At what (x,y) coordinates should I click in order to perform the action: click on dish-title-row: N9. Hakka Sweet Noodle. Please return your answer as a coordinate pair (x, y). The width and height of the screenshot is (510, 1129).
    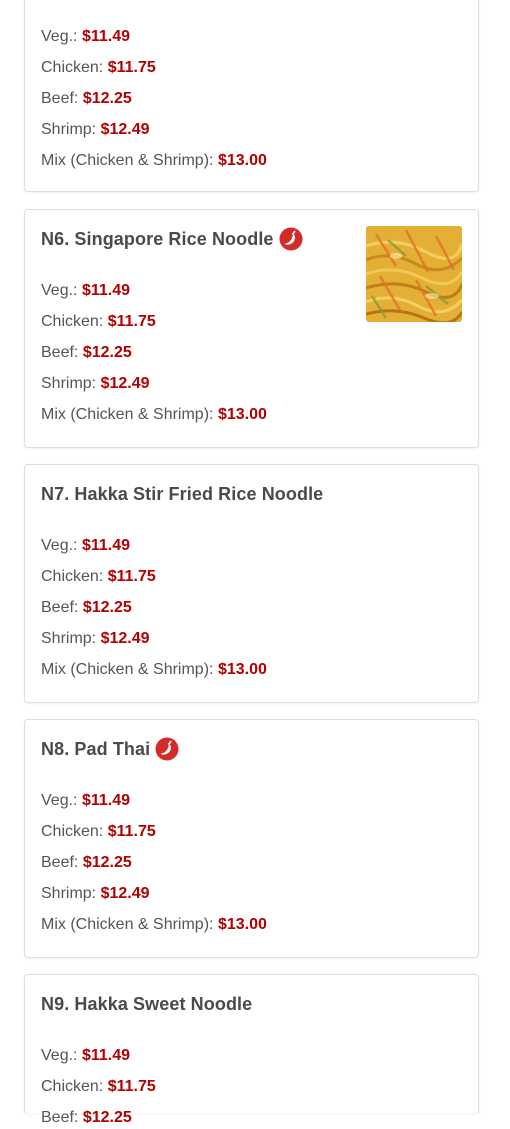
    Looking at the image, I should click on (146, 1004).